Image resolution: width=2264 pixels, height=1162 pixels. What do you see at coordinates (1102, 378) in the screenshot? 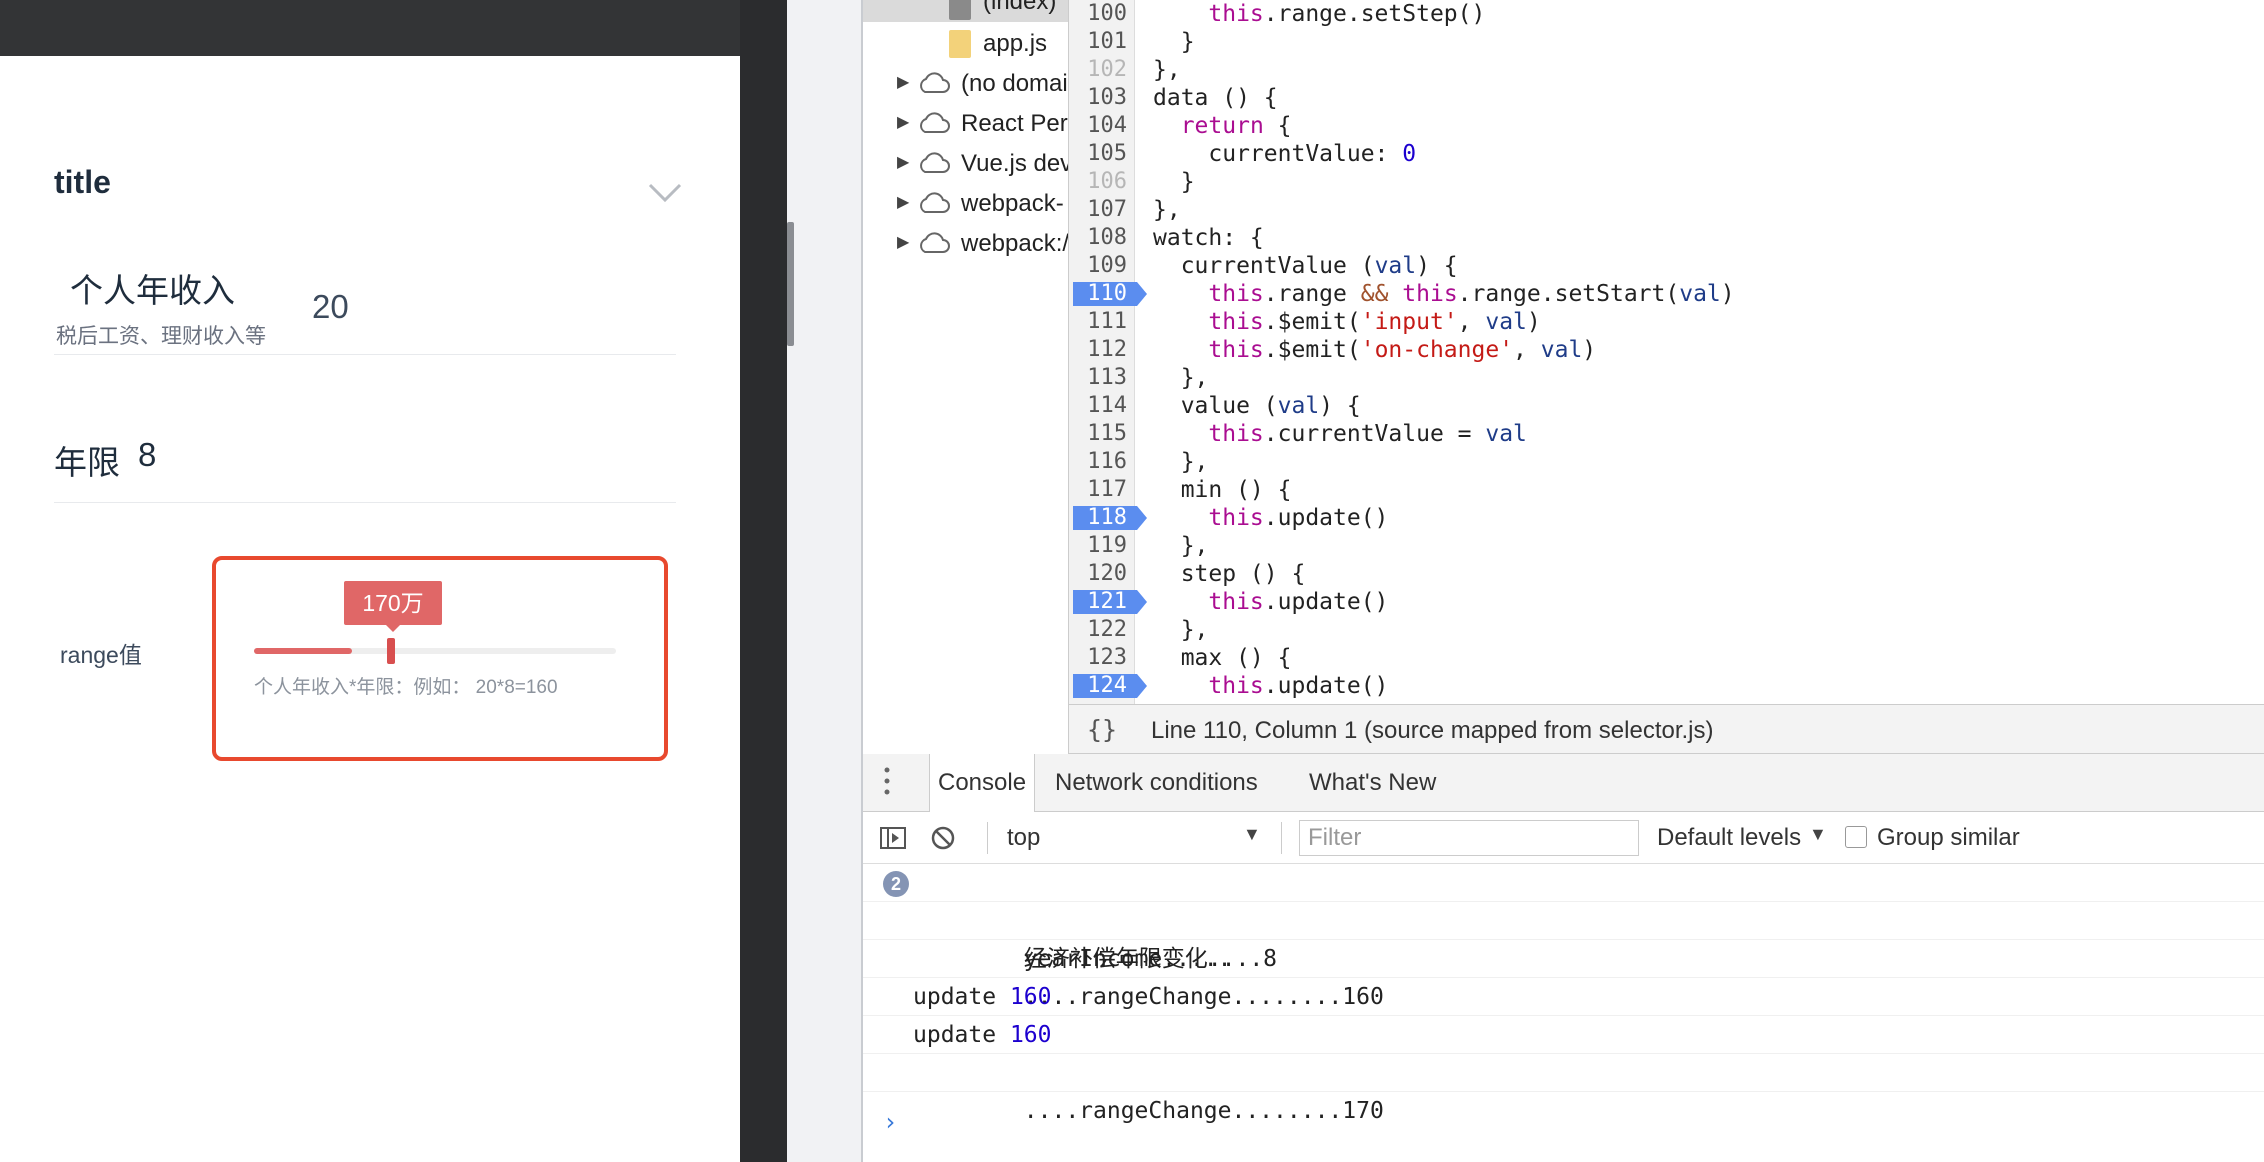
I see `line-number: 113` at bounding box center [1102, 378].